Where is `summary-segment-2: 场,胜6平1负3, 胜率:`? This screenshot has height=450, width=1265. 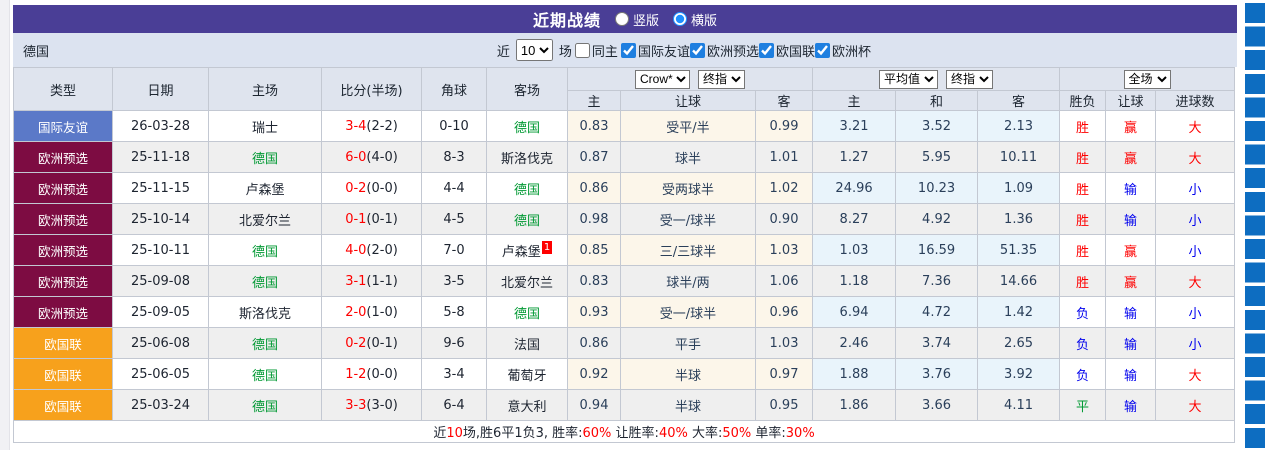
summary-segment-2: 场,胜6平1负3, 胜率: is located at coordinates (522, 433).